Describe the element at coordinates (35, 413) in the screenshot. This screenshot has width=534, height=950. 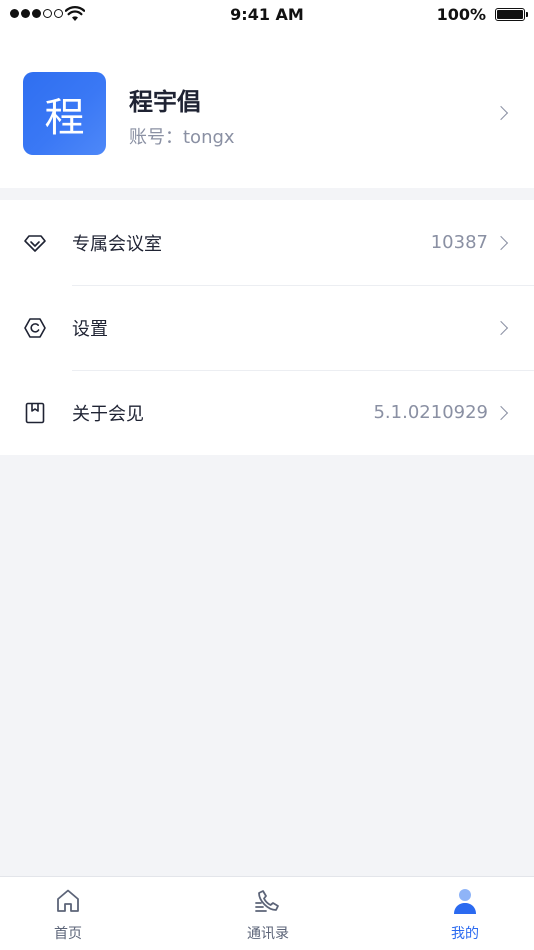
I see `bookmark-icon` at that location.